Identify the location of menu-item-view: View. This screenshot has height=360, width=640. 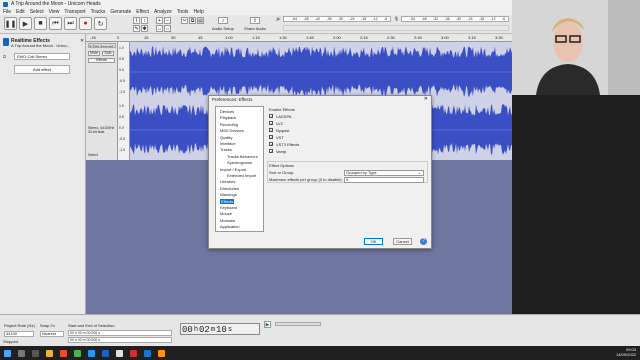
(54, 12).